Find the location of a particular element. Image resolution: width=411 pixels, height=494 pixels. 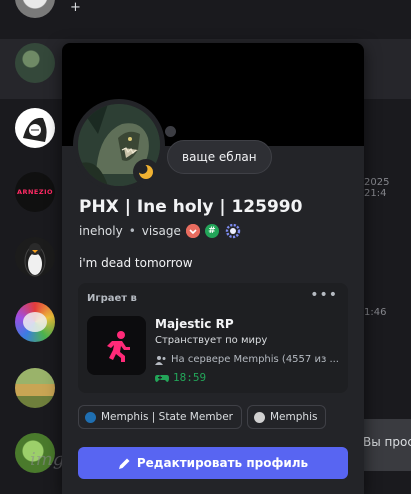

dm-avatar-arnezio: ARNEZIO is located at coordinates (35, 192).